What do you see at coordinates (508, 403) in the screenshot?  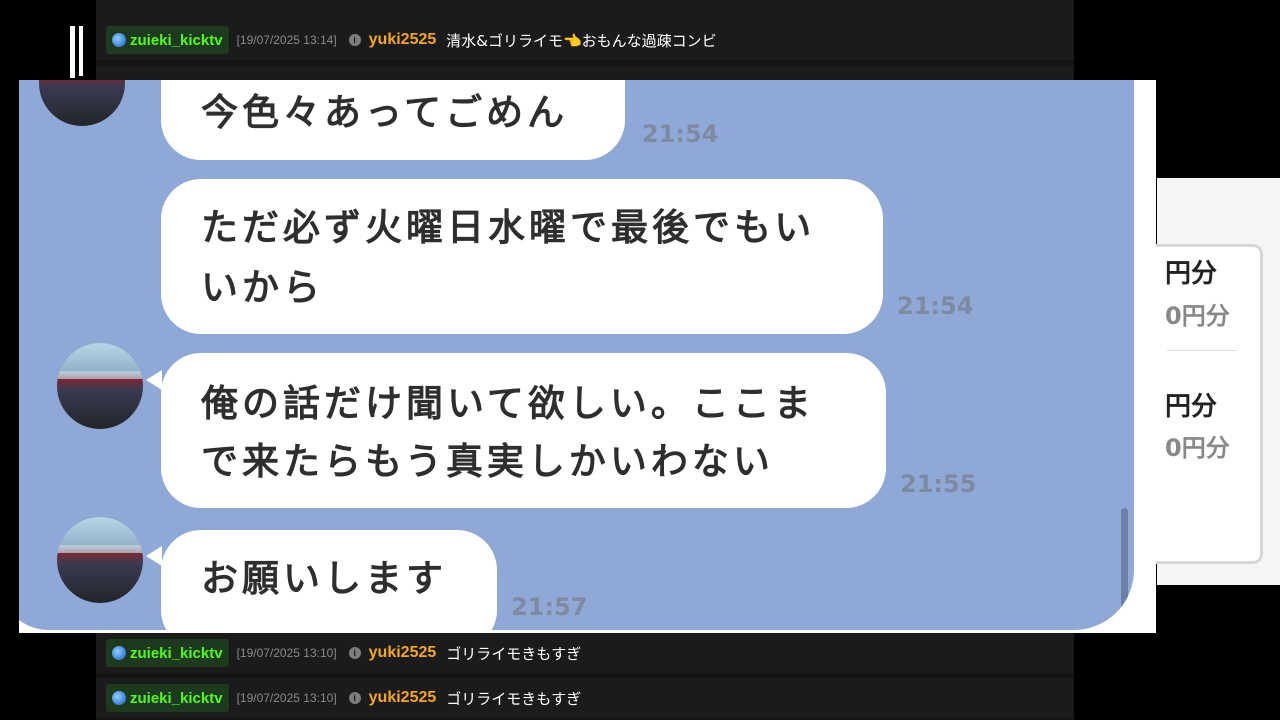 I see `message-text-line: 俺の話だけ聞いて欲しい。ここま` at bounding box center [508, 403].